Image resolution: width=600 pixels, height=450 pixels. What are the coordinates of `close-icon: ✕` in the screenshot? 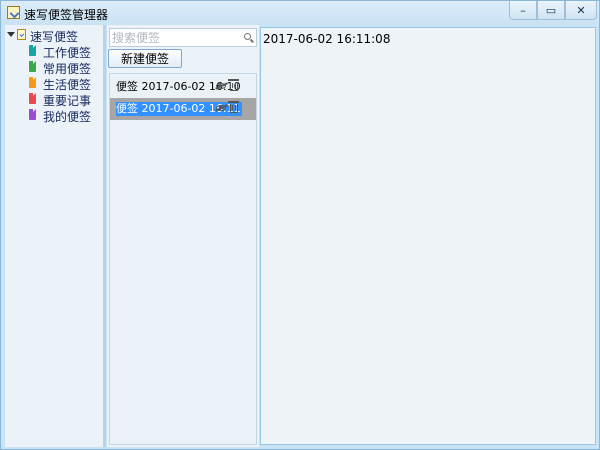 It's located at (581, 10).